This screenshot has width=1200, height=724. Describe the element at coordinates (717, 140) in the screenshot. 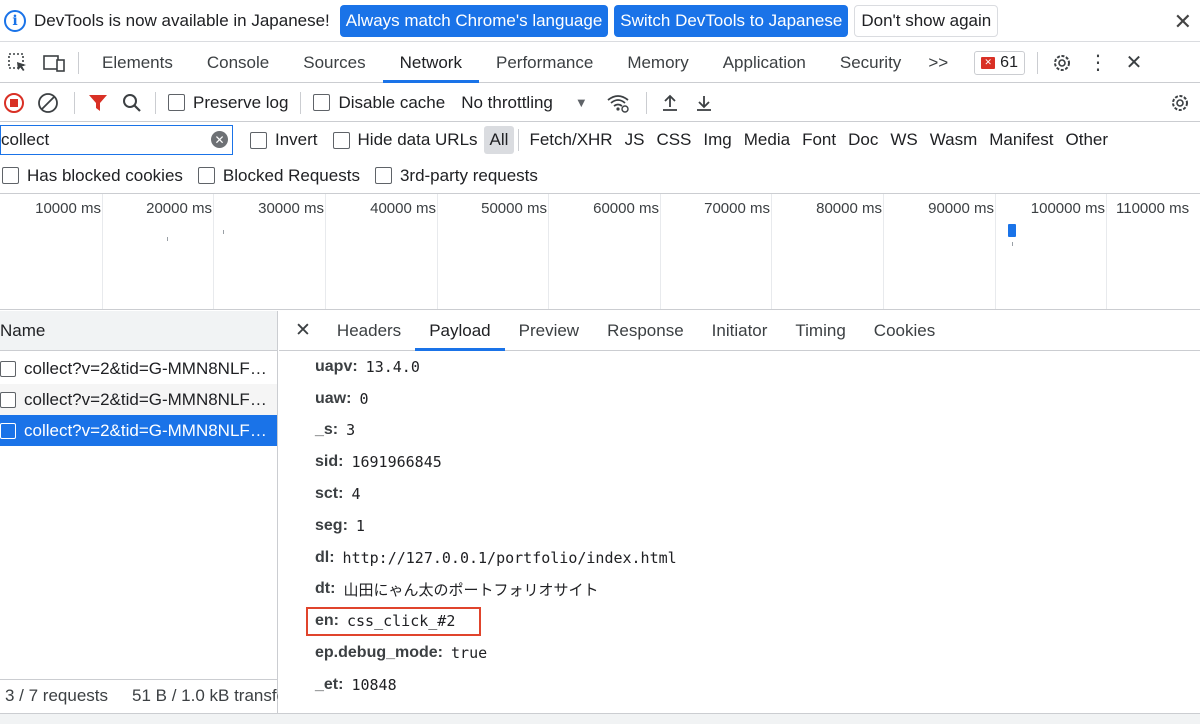

I see `filter-type-img: Img` at that location.